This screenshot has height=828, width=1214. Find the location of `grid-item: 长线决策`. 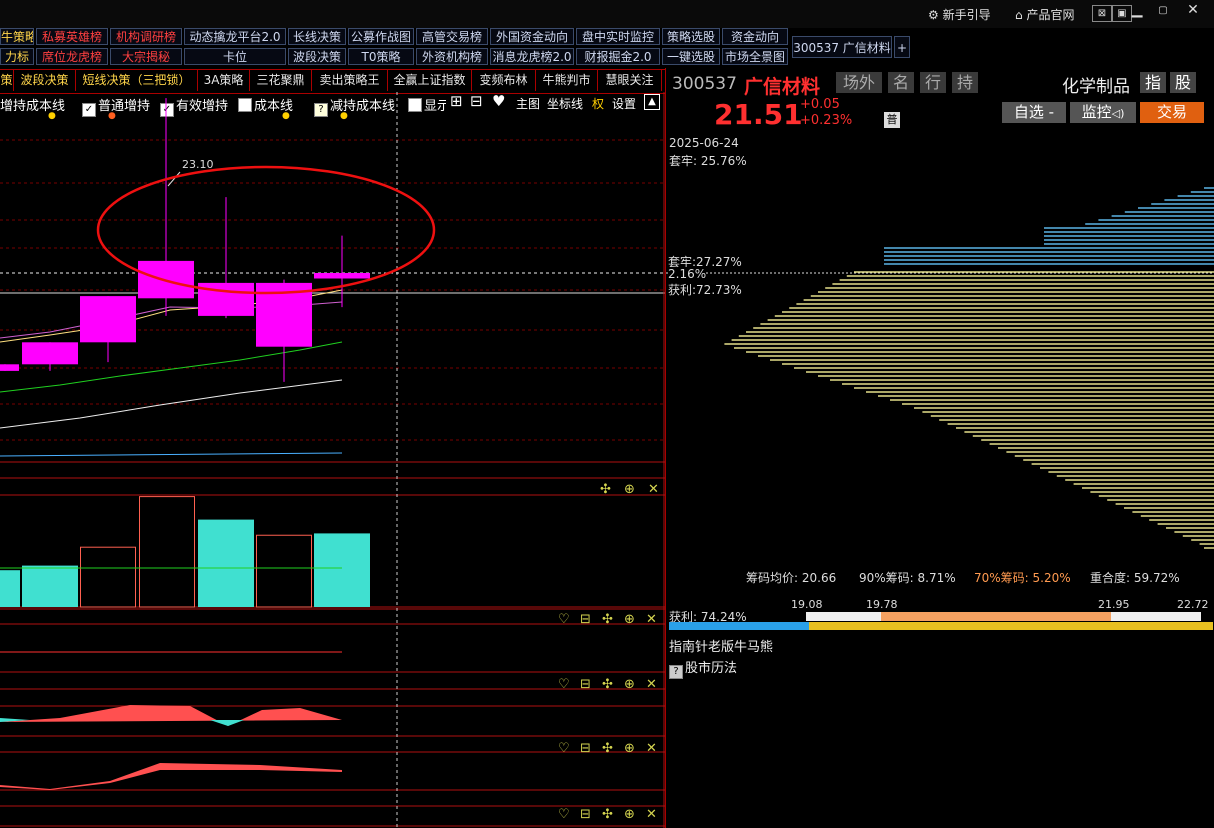

grid-item: 长线决策 is located at coordinates (317, 36).